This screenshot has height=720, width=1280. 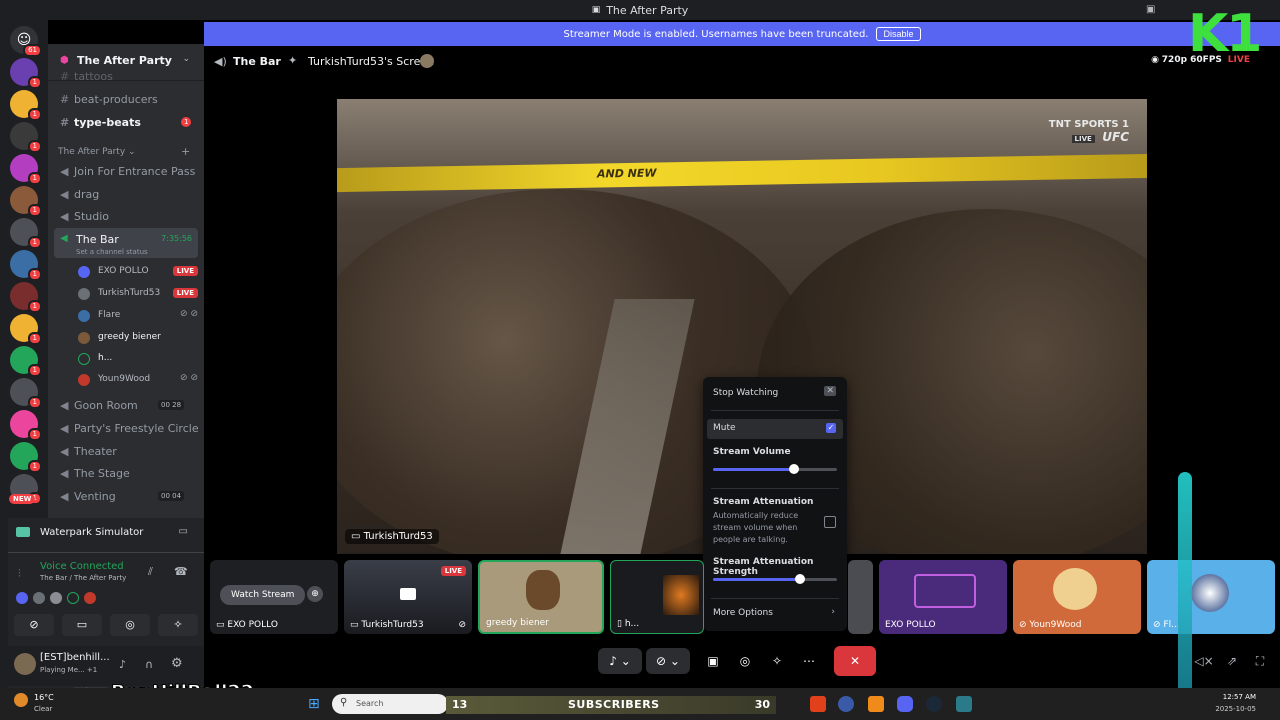 What do you see at coordinates (775, 615) in the screenshot?
I see `more-options-item: More Options ›` at bounding box center [775, 615].